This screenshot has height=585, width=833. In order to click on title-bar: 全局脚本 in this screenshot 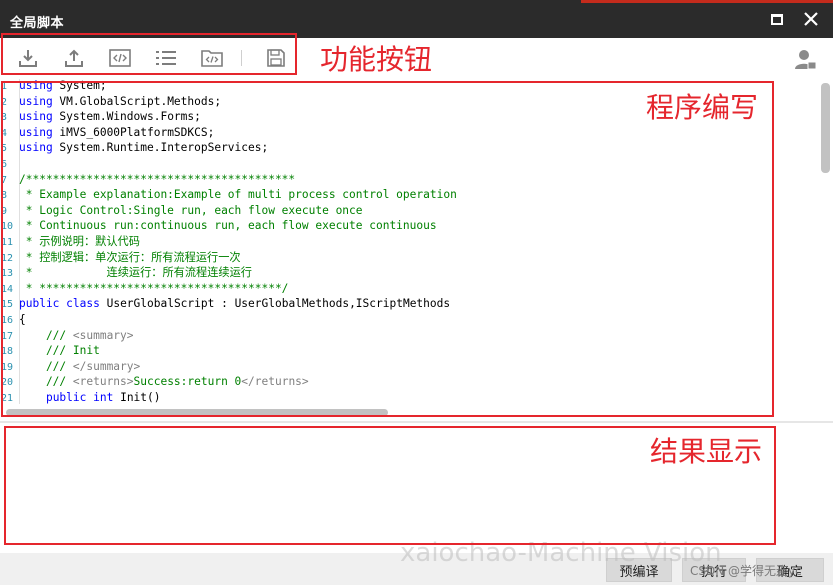, I will do `click(416, 19)`.